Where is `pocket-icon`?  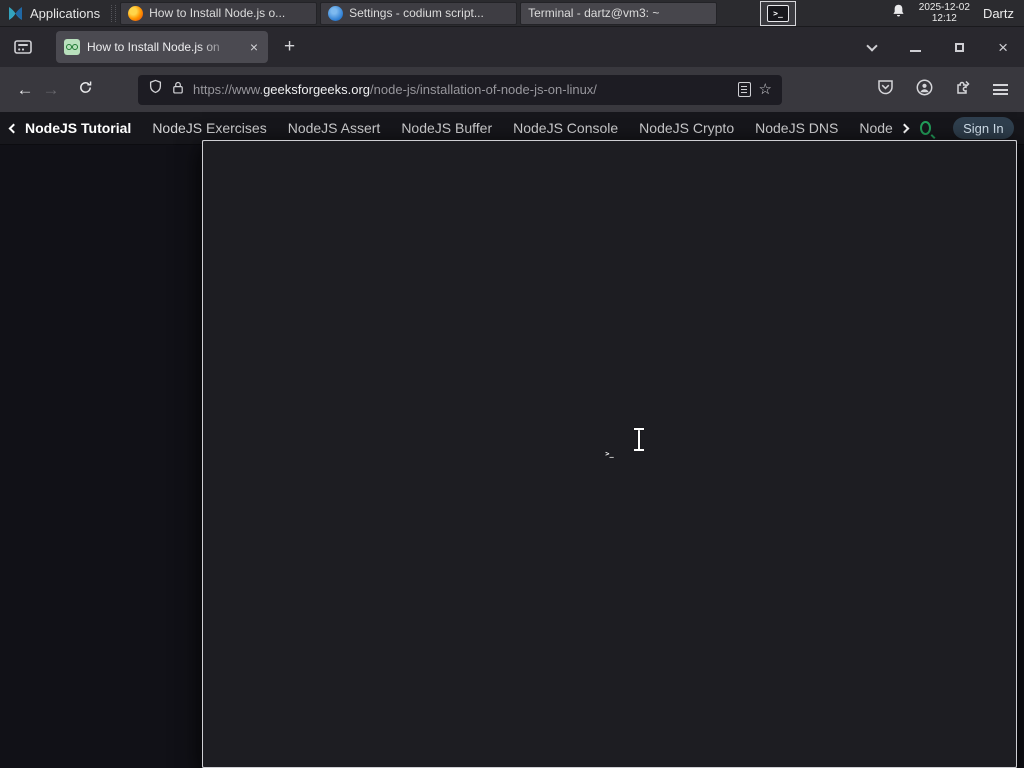
pocket-icon is located at coordinates (885, 89).